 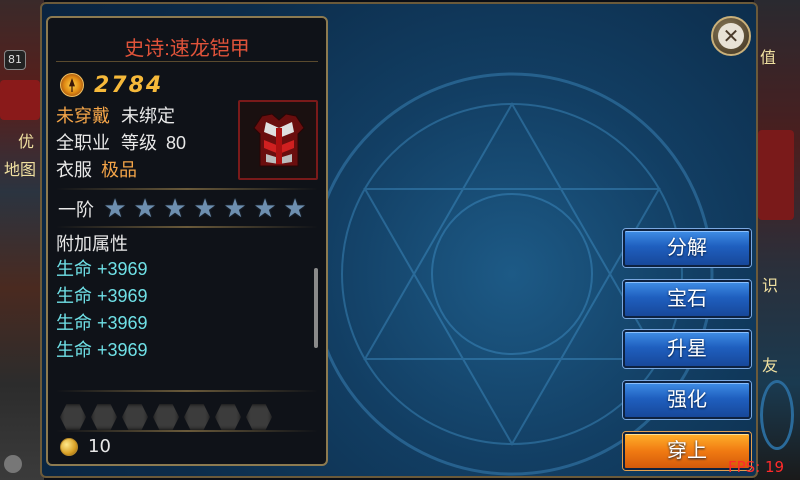 I want to click on background-label: 优, so click(x=26, y=142).